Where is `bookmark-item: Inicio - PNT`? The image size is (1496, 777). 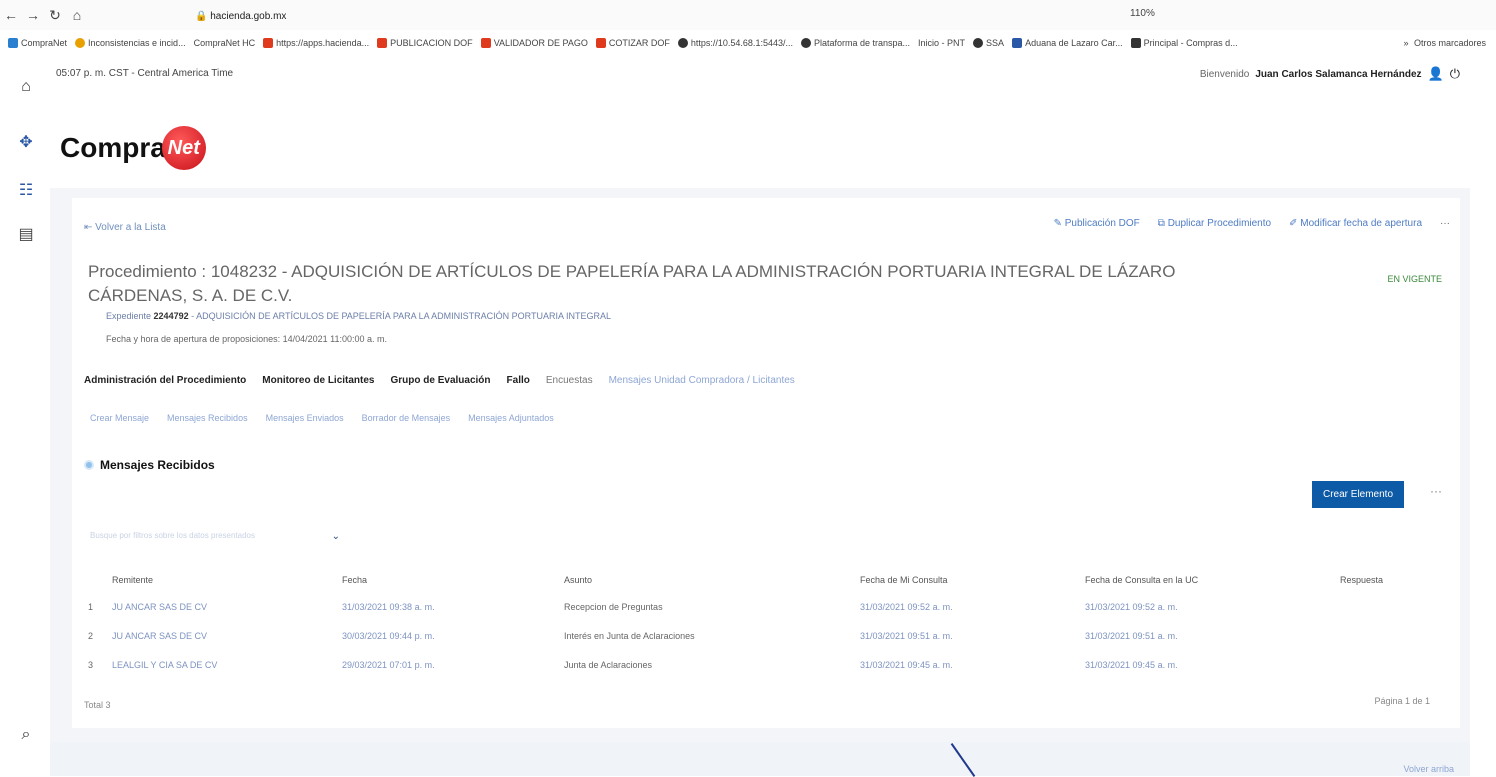
bookmark-item: Inicio - PNT is located at coordinates (941, 43).